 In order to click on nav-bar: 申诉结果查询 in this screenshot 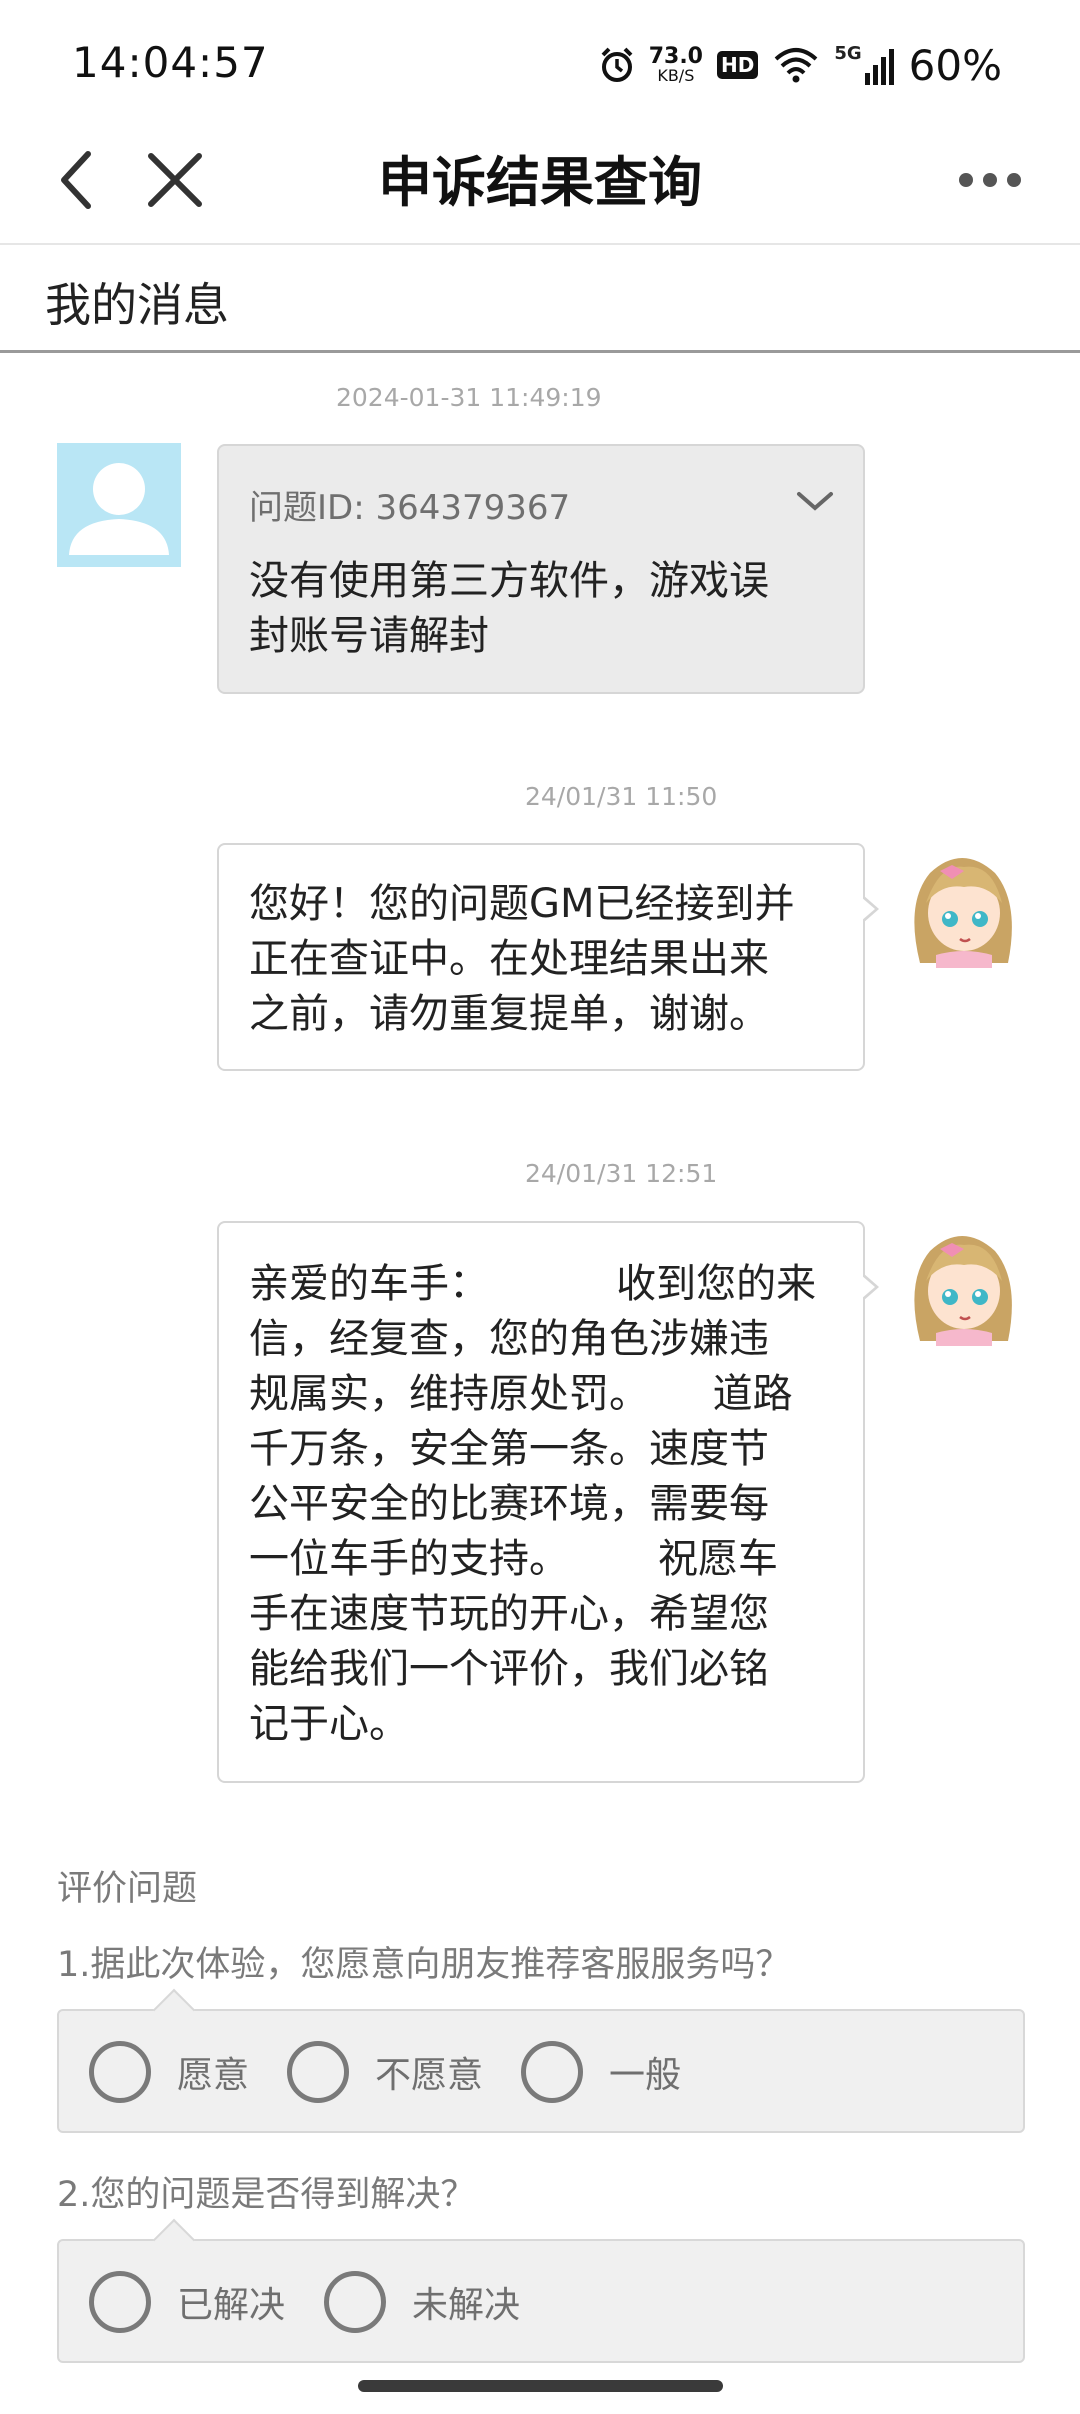, I will do `click(540, 182)`.